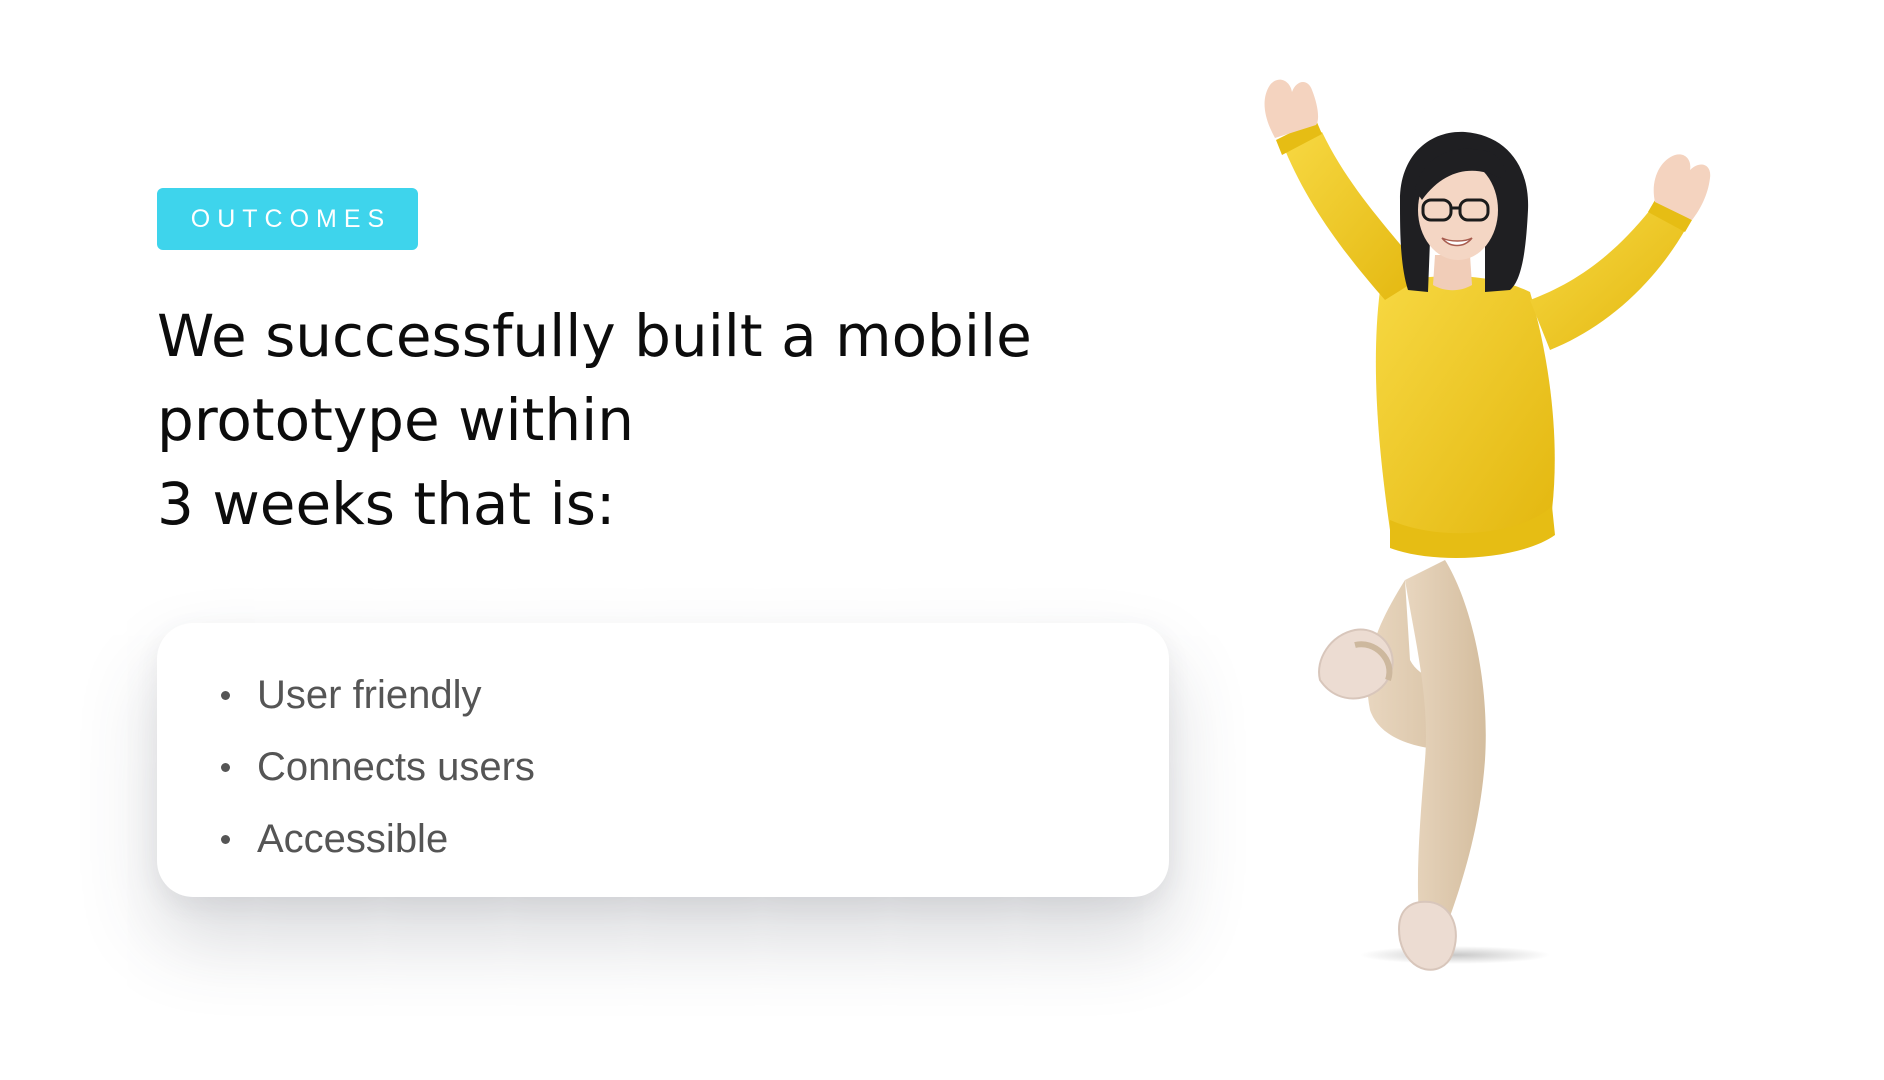 The image size is (1884, 1080). Describe the element at coordinates (1607, 280) in the screenshot. I see `right-arm` at that location.